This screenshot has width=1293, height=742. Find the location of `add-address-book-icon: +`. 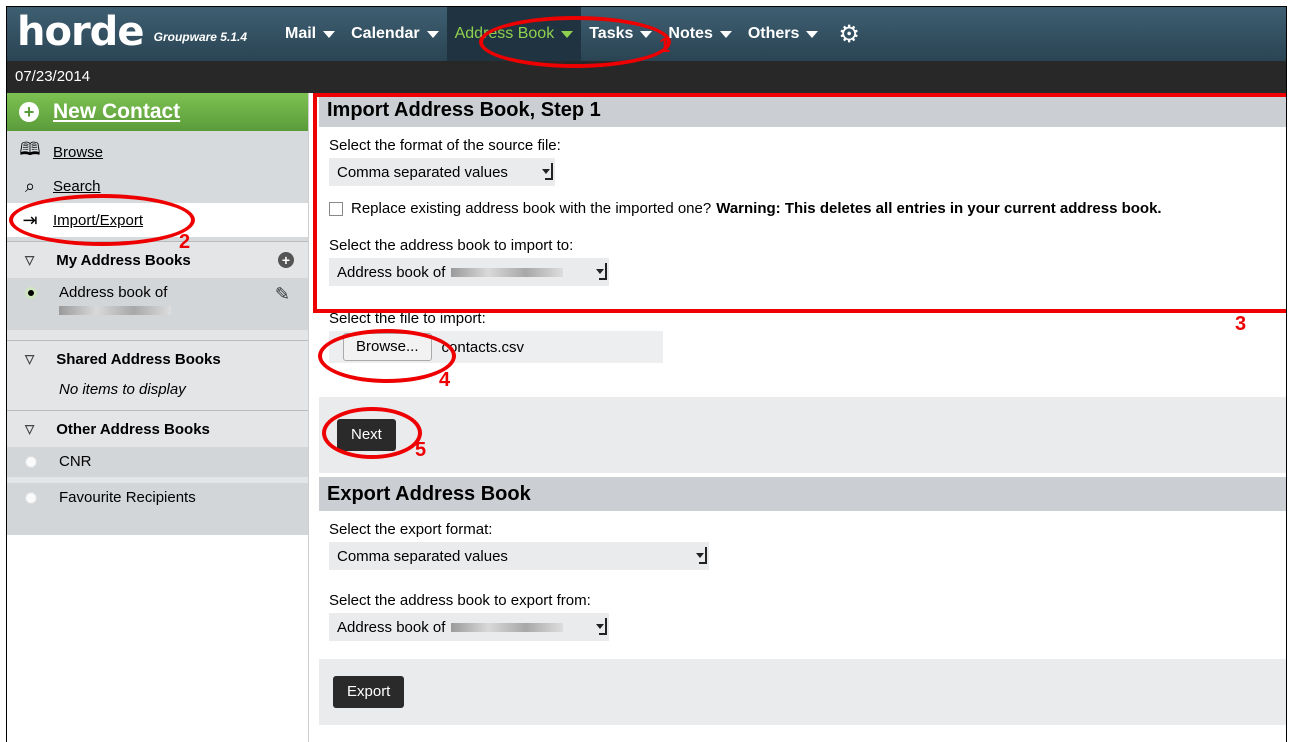

add-address-book-icon: + is located at coordinates (286, 260).